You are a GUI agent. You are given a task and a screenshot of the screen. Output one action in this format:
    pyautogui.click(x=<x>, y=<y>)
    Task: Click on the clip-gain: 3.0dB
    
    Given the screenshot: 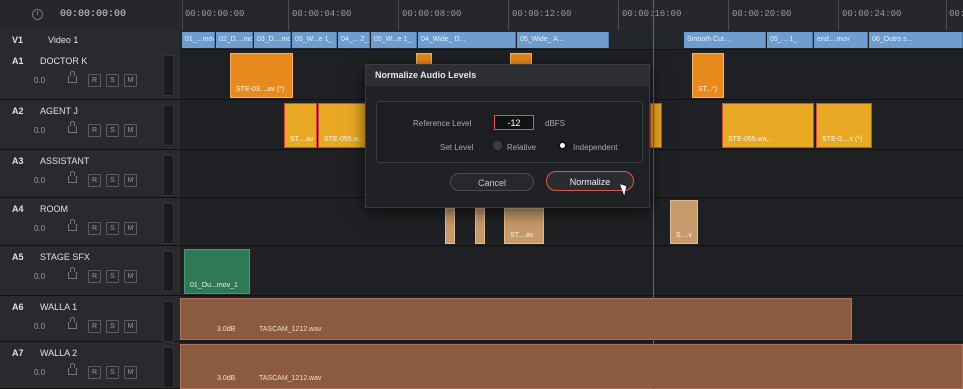 What is the action you would take?
    pyautogui.click(x=226, y=329)
    